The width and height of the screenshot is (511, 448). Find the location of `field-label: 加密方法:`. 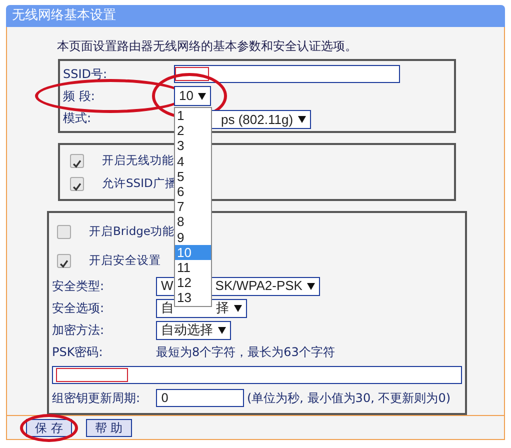

field-label: 加密方法: is located at coordinates (79, 331).